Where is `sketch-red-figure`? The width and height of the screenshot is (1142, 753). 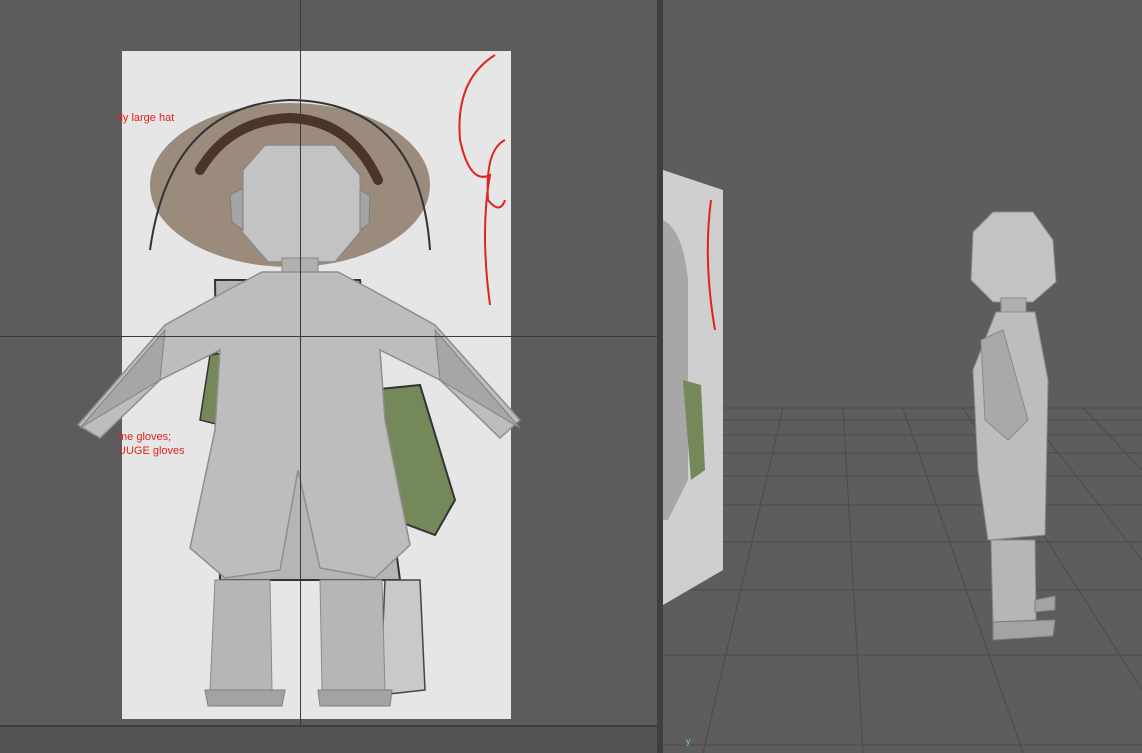 sketch-red-figure is located at coordinates (482, 180).